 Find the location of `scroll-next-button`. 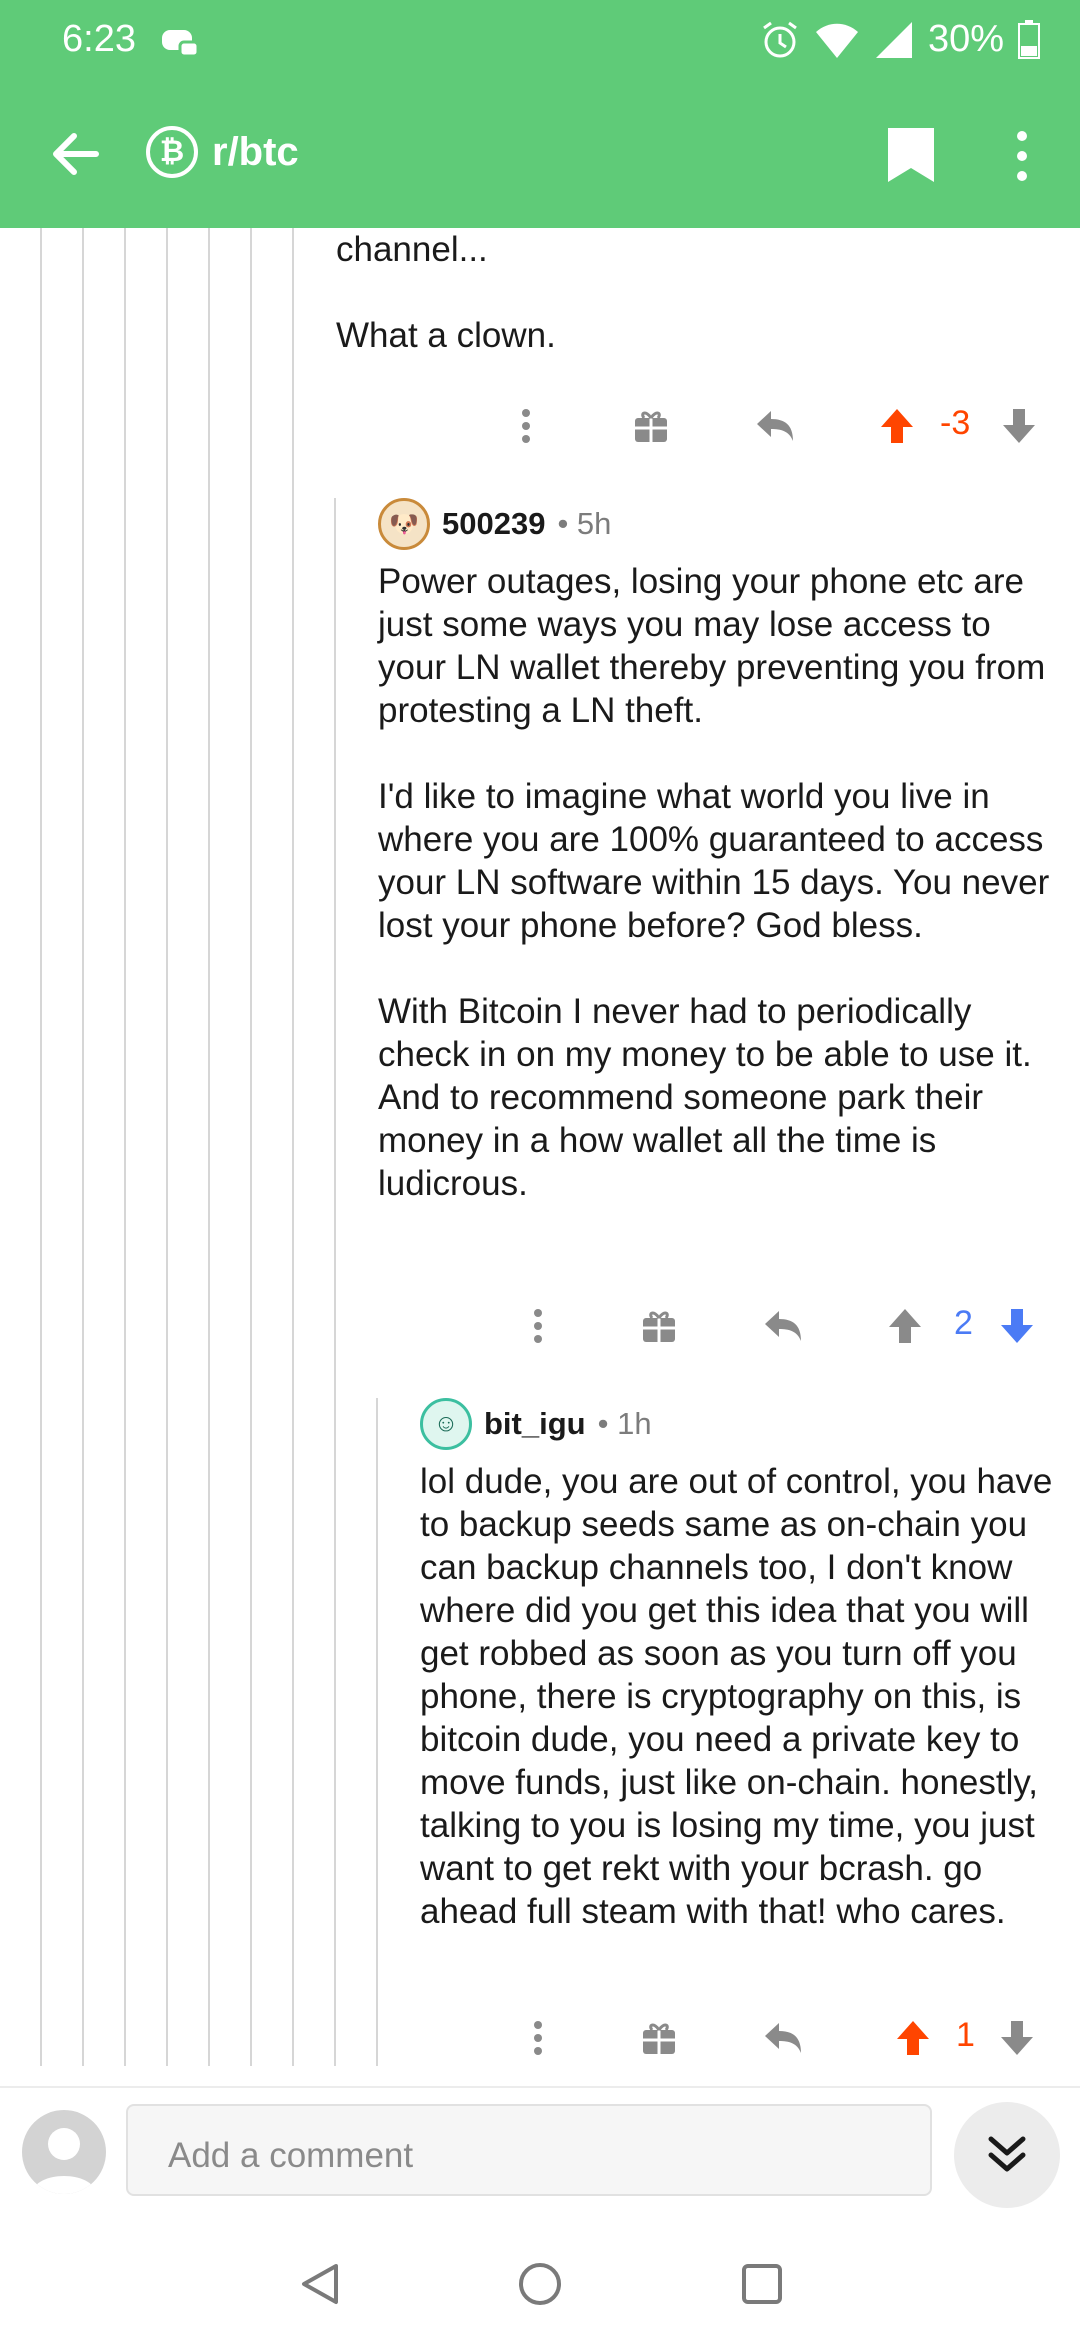

scroll-next-button is located at coordinates (1007, 2155).